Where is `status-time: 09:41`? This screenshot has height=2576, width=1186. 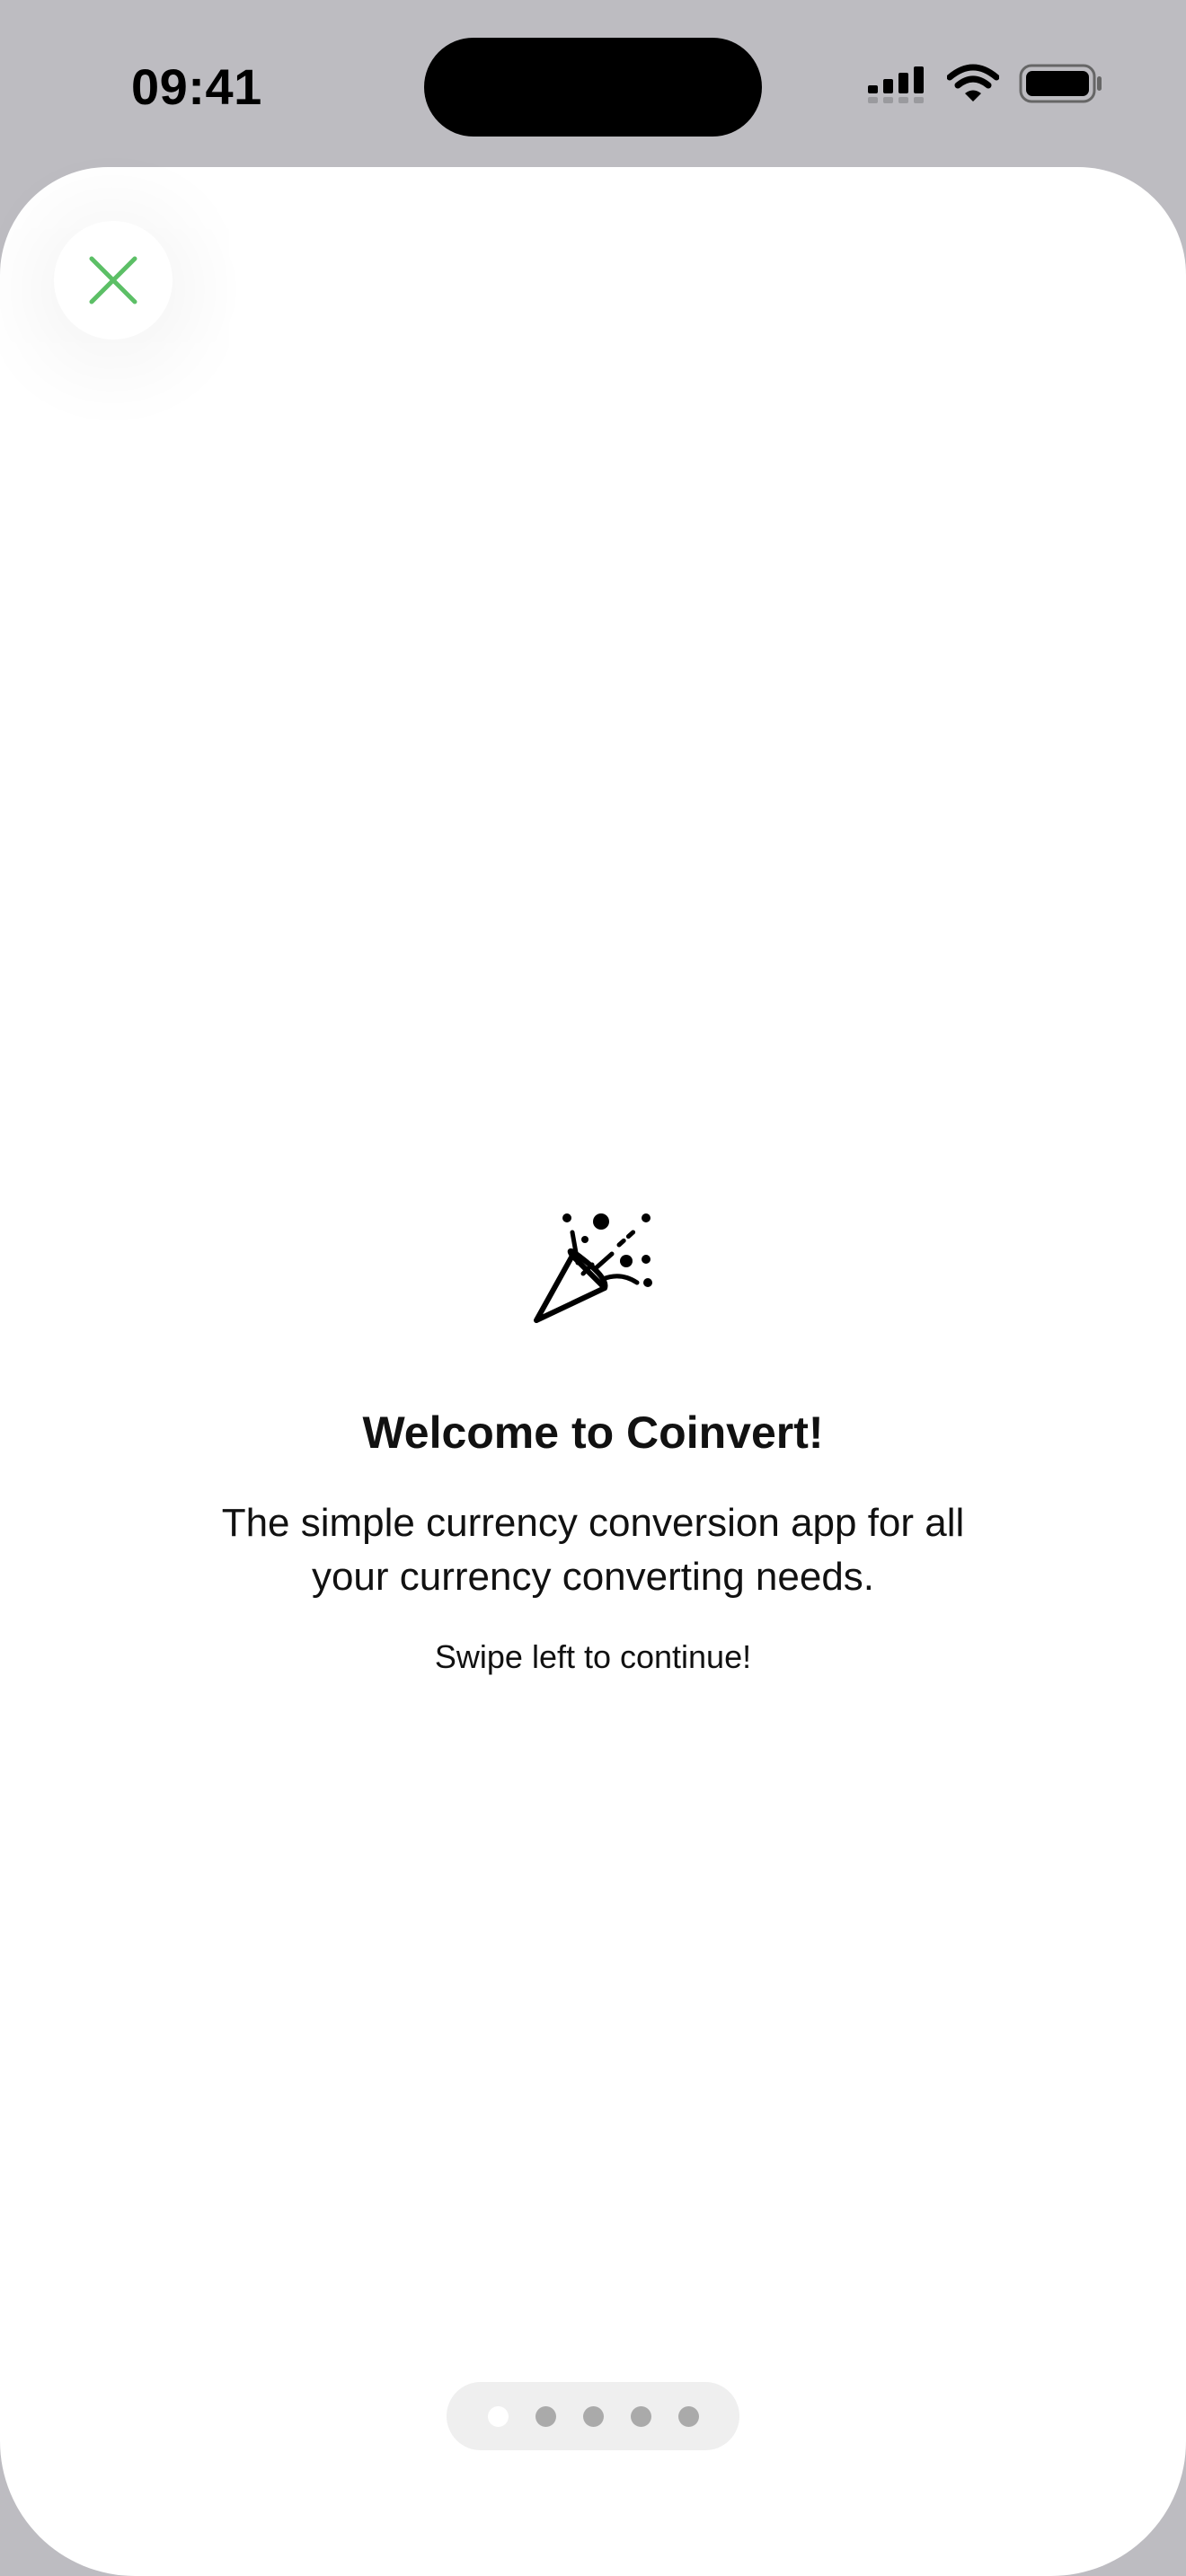
status-time: 09:41 is located at coordinates (196, 86).